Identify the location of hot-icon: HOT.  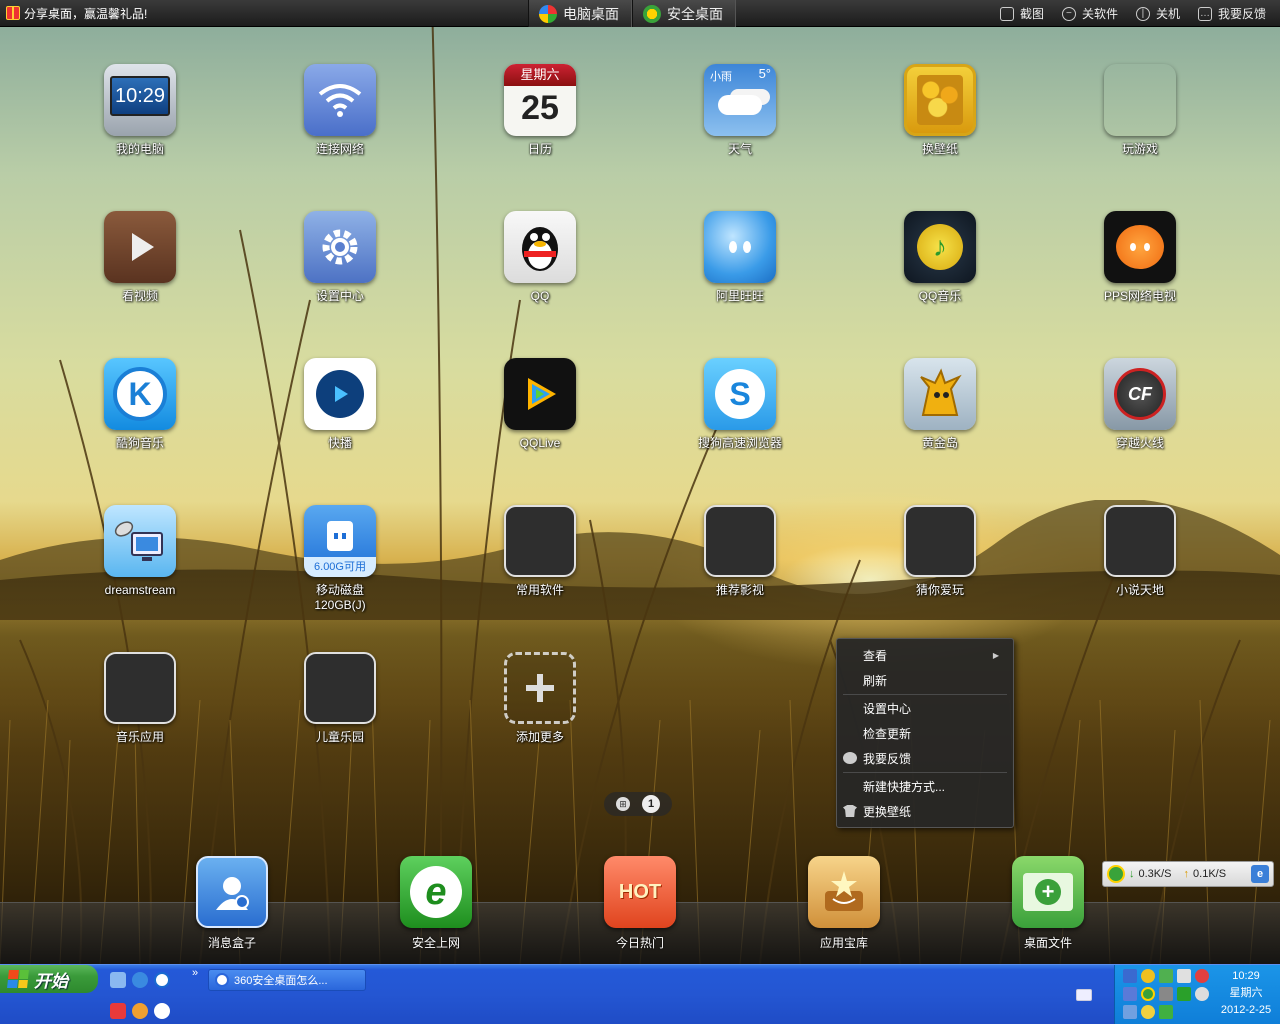
(640, 892).